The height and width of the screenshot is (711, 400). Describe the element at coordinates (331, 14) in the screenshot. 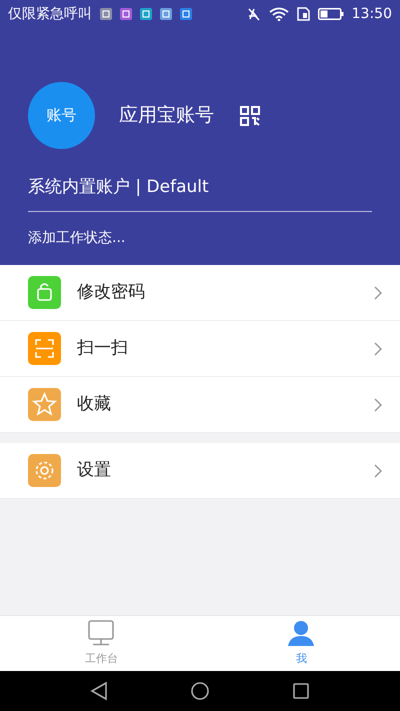

I see `battery-icon` at that location.